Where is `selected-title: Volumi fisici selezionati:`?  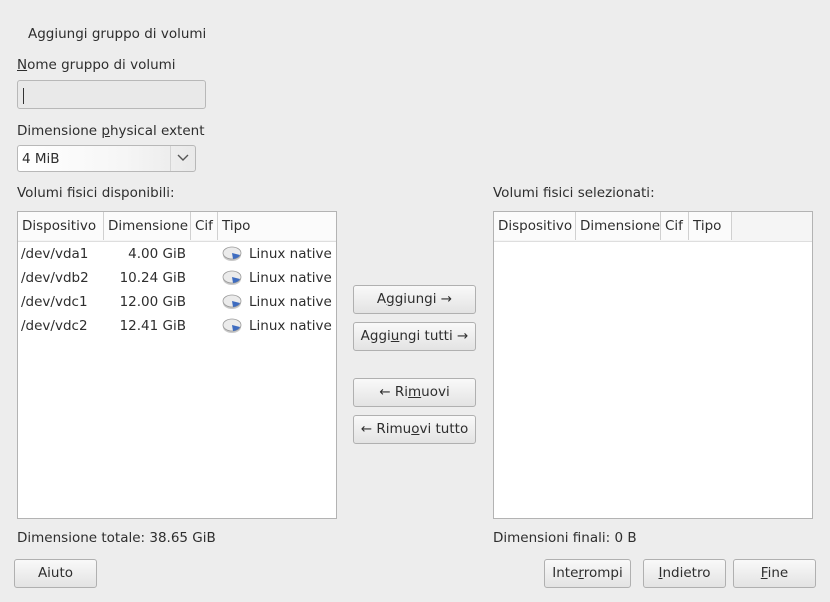
selected-title: Volumi fisici selezionati: is located at coordinates (574, 193).